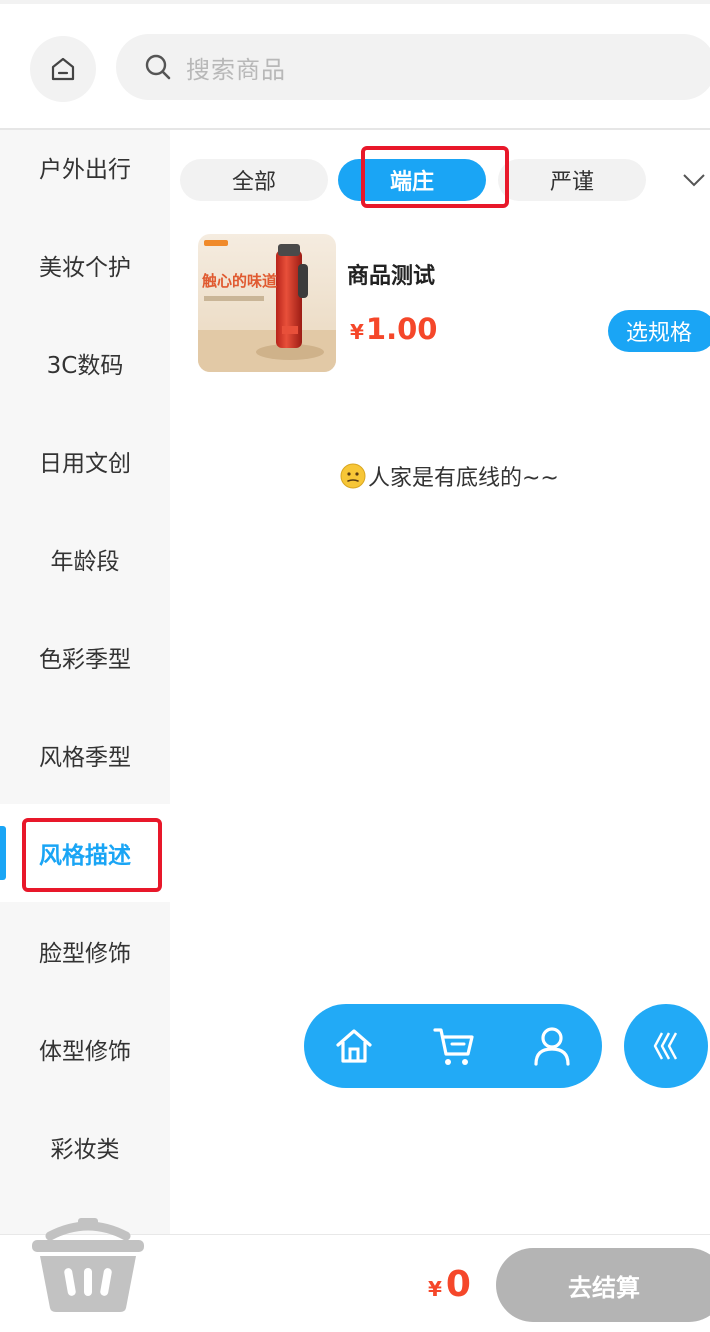 The image size is (710, 1332). Describe the element at coordinates (85, 562) in the screenshot. I see `sidebar-item-label: 年龄段` at that location.